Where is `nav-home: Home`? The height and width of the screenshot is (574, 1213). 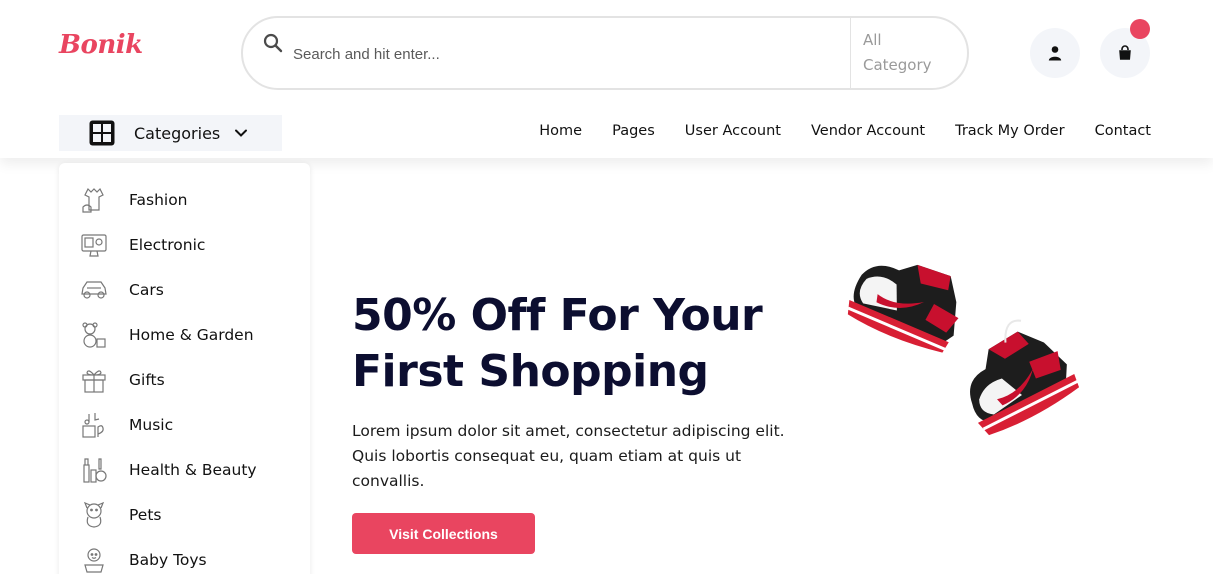
nav-home: Home is located at coordinates (560, 131).